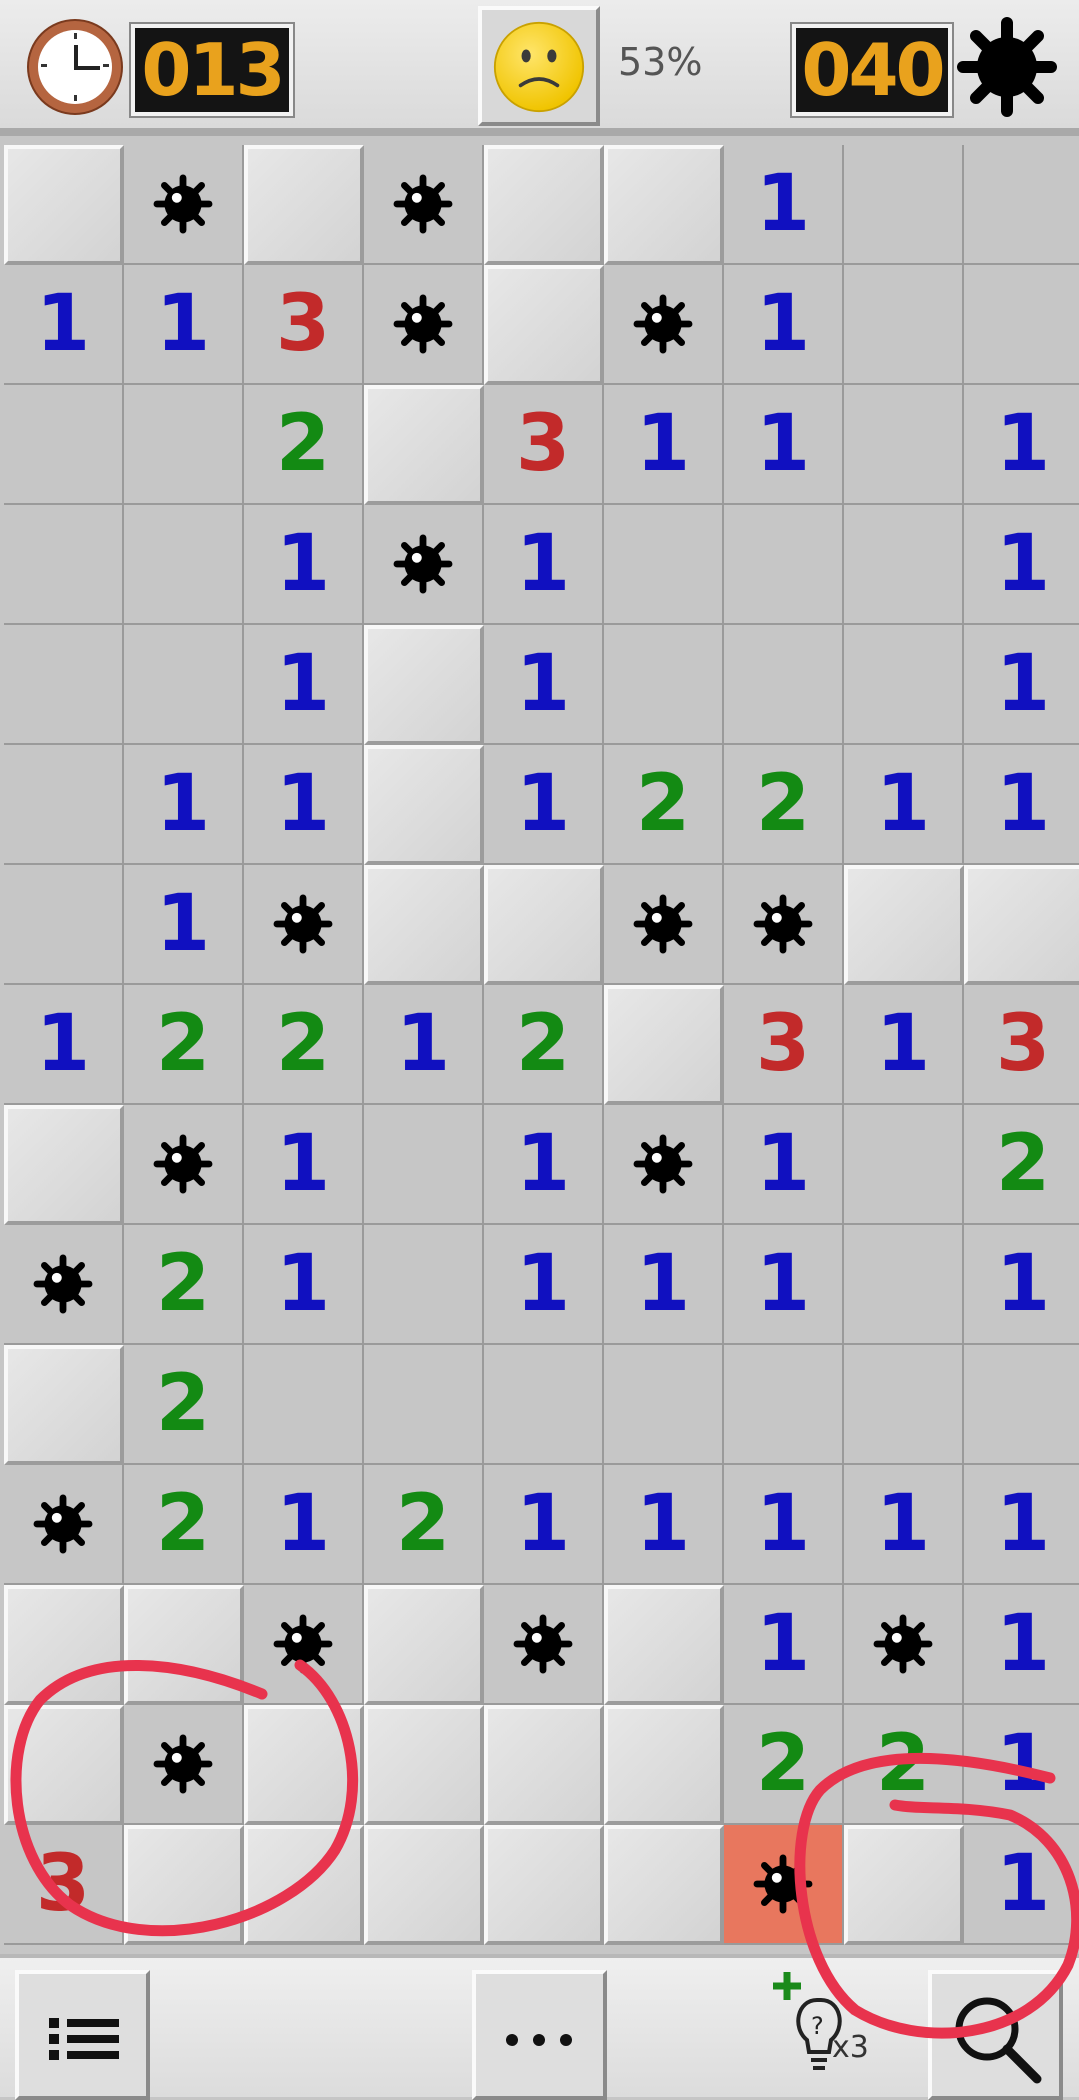 This screenshot has width=1079, height=2100. I want to click on new-game-face-button, so click(539, 66).